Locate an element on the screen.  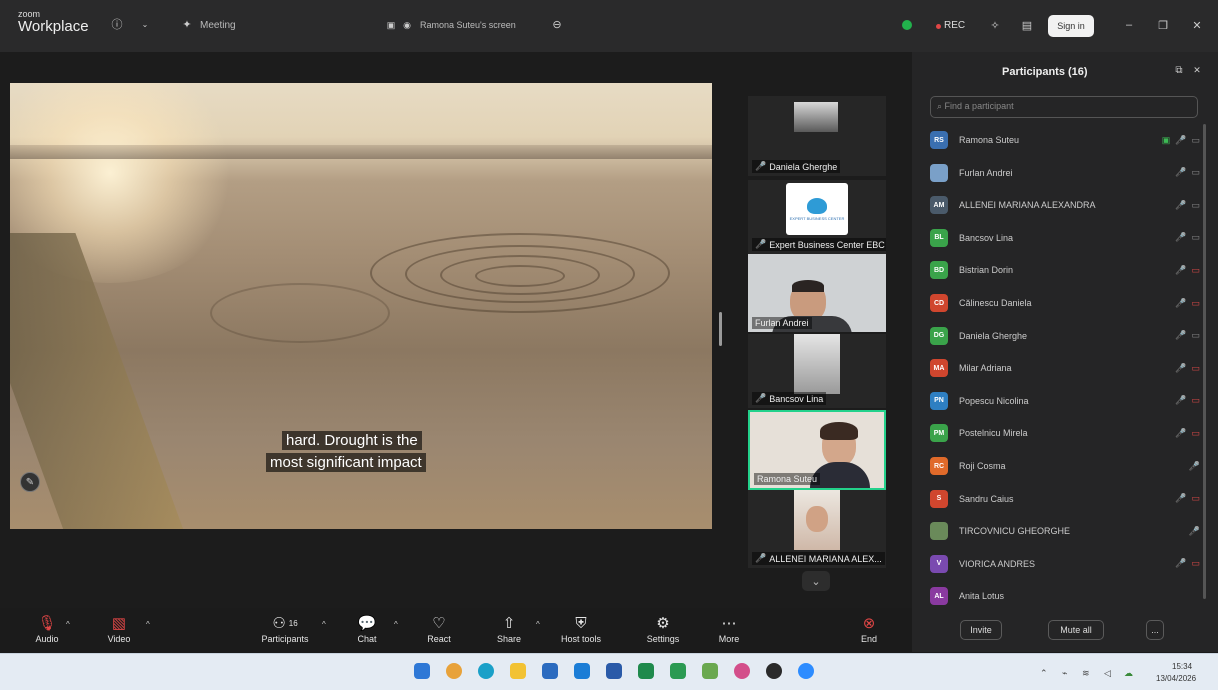
effects-icon: ✧ is located at coordinates (995, 25).